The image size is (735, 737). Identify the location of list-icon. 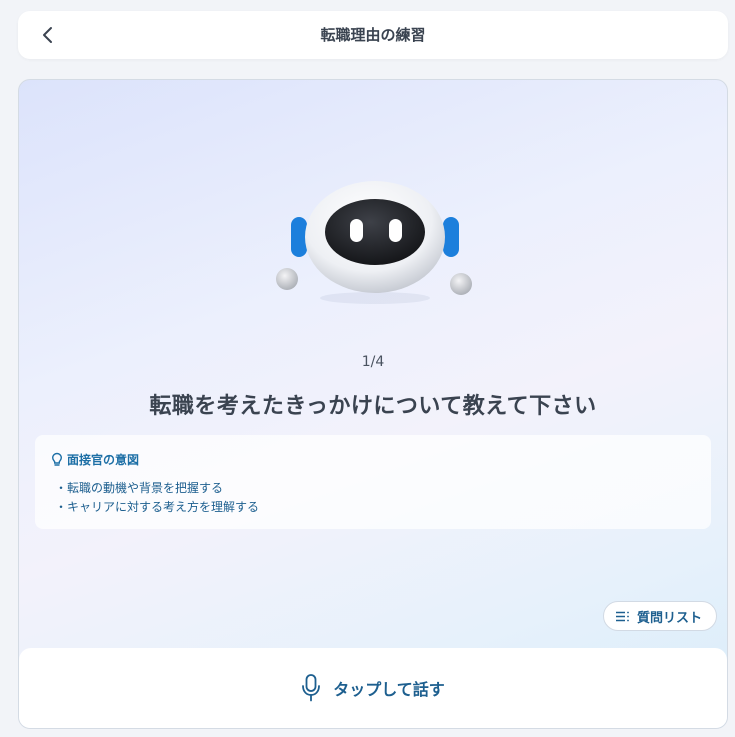
(622, 616).